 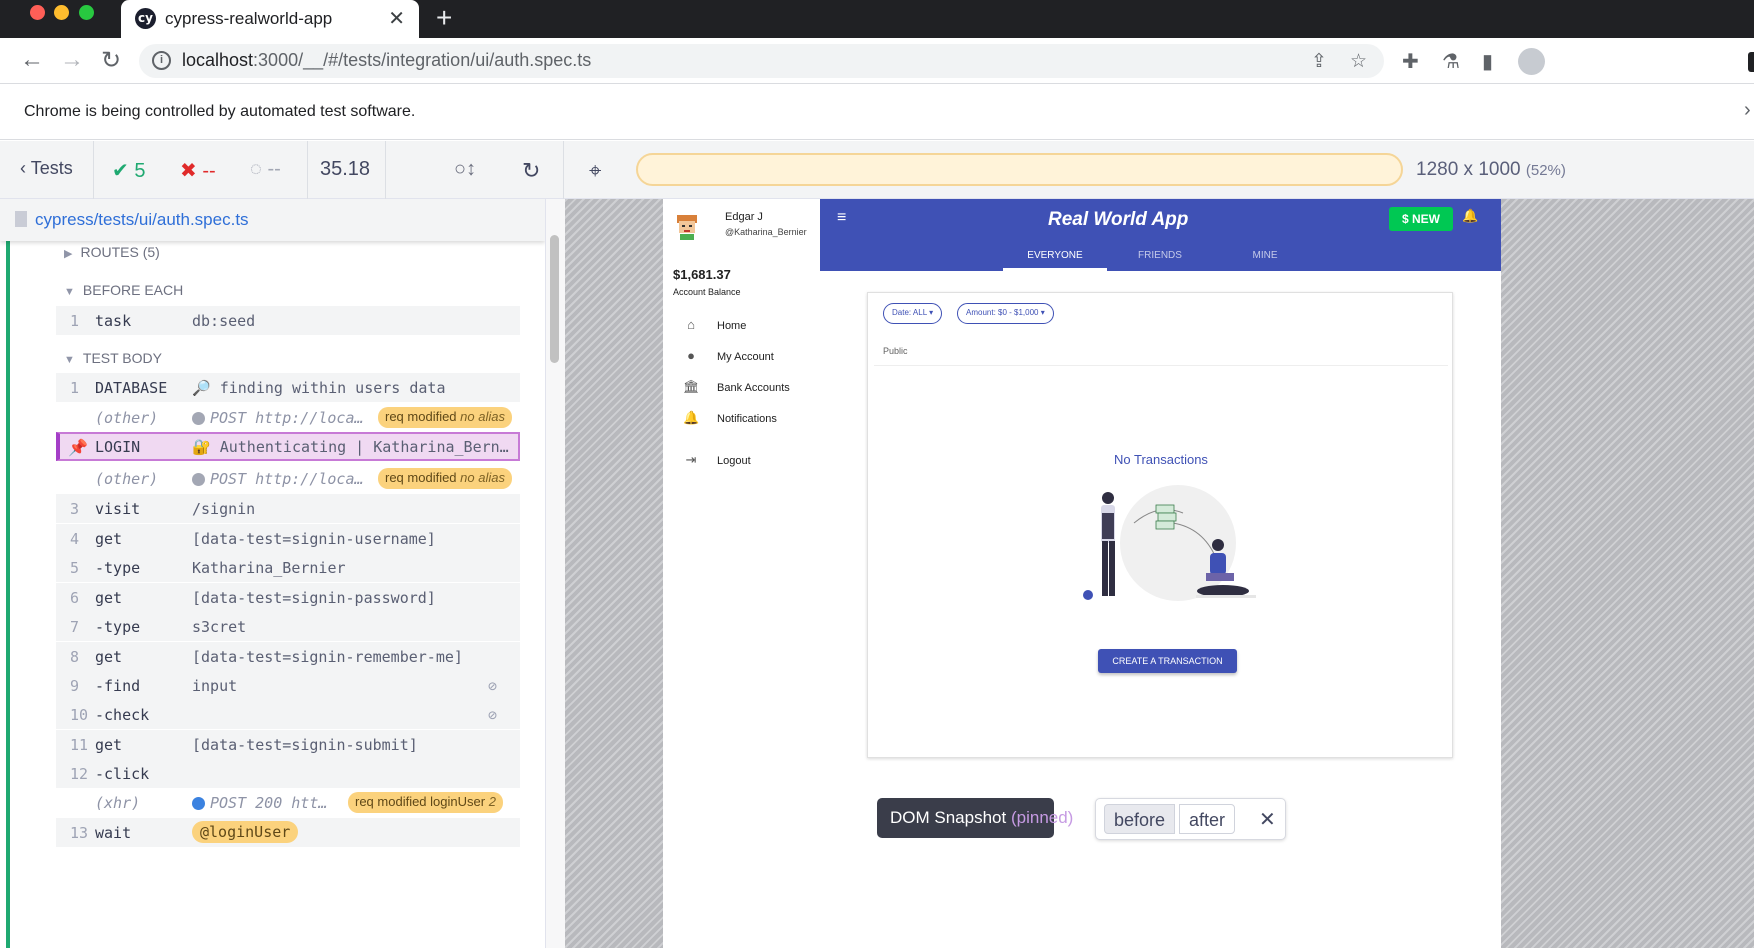 I want to click on nav-bank-accounts: 🏛 Bank Accounts, so click(x=736, y=387).